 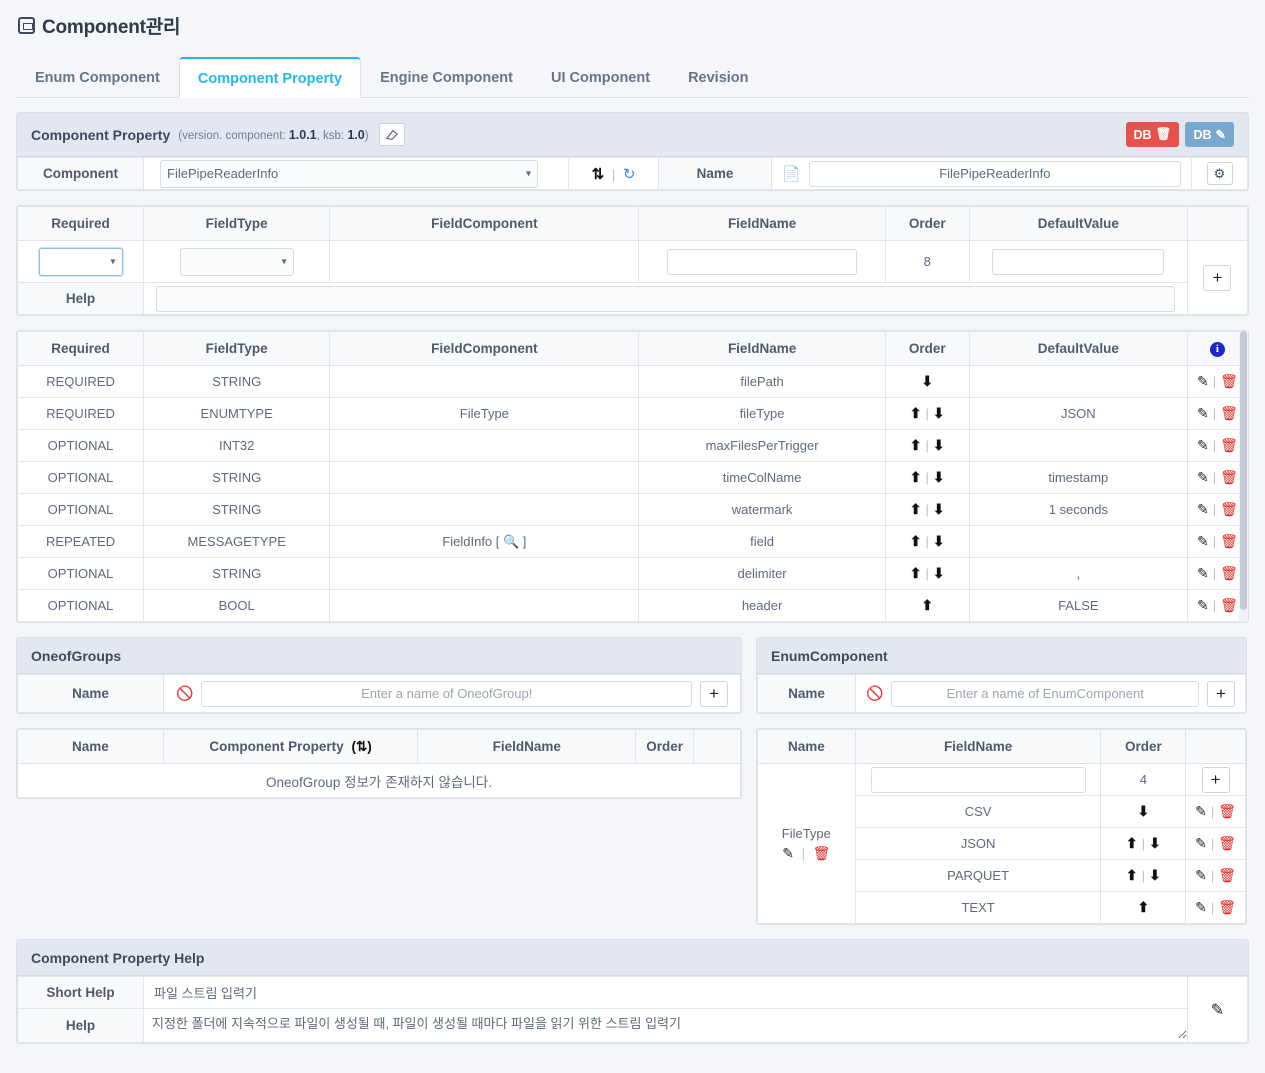 I want to click on tab-revision: Revision, so click(x=718, y=77).